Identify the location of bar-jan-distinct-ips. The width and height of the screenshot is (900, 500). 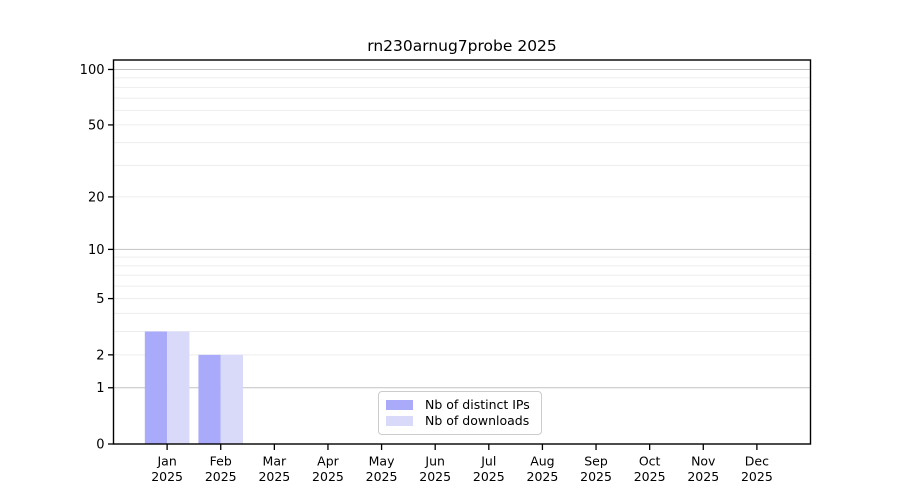
(156, 387).